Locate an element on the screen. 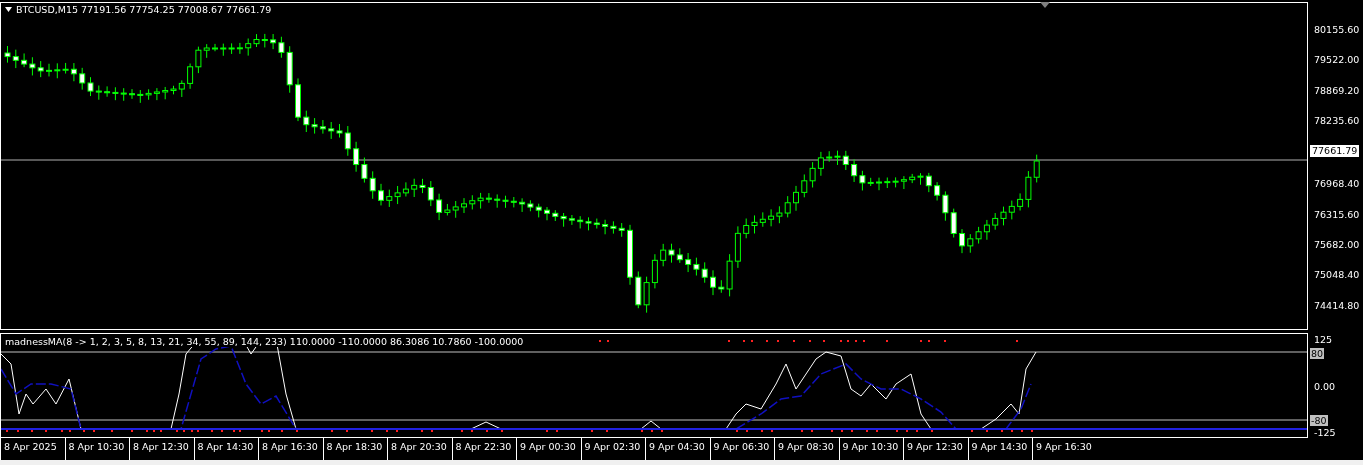  current-price-label: 77661.79 is located at coordinates (1335, 151).